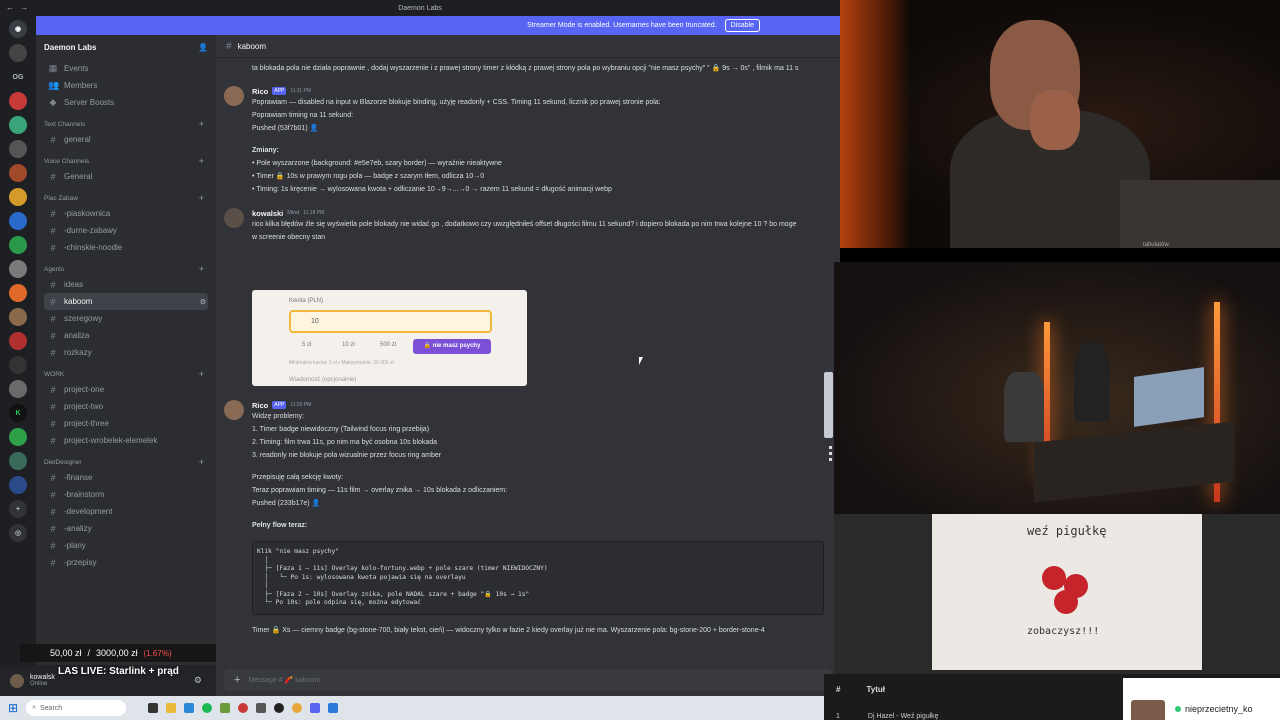  What do you see at coordinates (528, 680) in the screenshot?
I see `message-input: + Message # 🧨 kaboom` at bounding box center [528, 680].